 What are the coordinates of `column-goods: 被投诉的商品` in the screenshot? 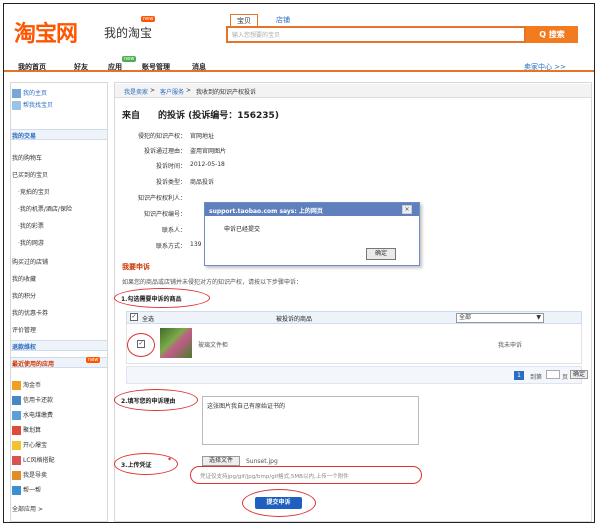 It's located at (294, 319).